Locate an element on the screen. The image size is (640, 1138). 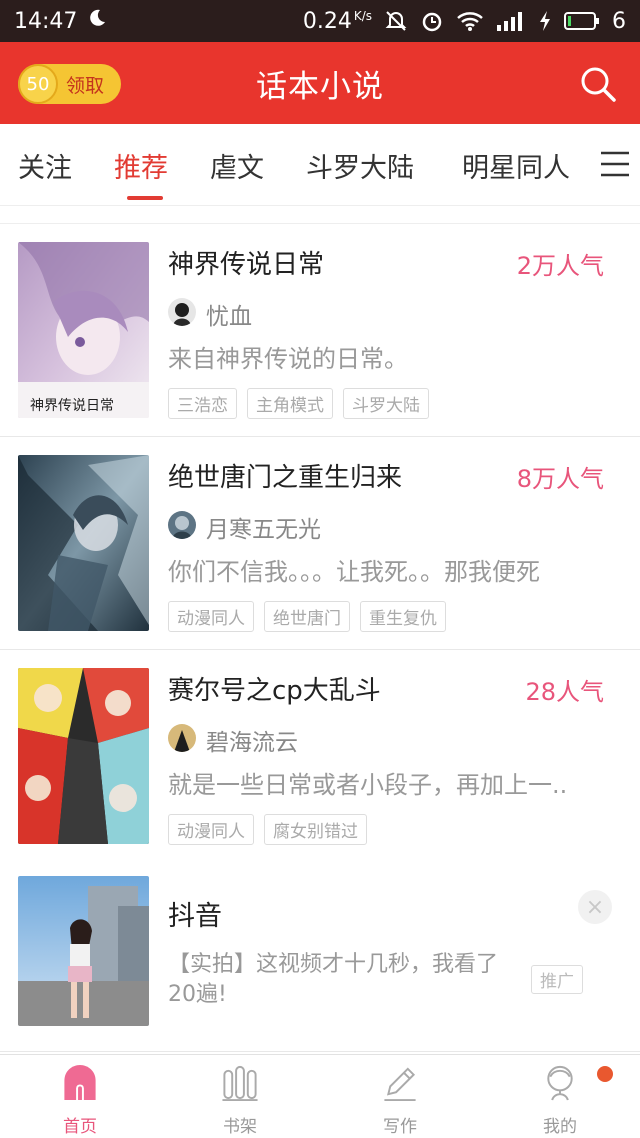
nav-write: 写作 is located at coordinates (400, 1100).